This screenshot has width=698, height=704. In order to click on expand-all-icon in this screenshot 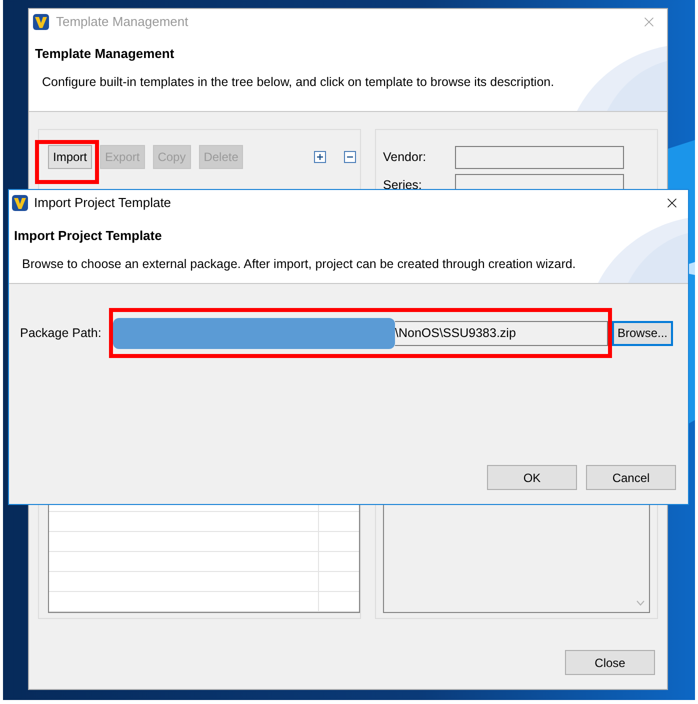, I will do `click(320, 157)`.